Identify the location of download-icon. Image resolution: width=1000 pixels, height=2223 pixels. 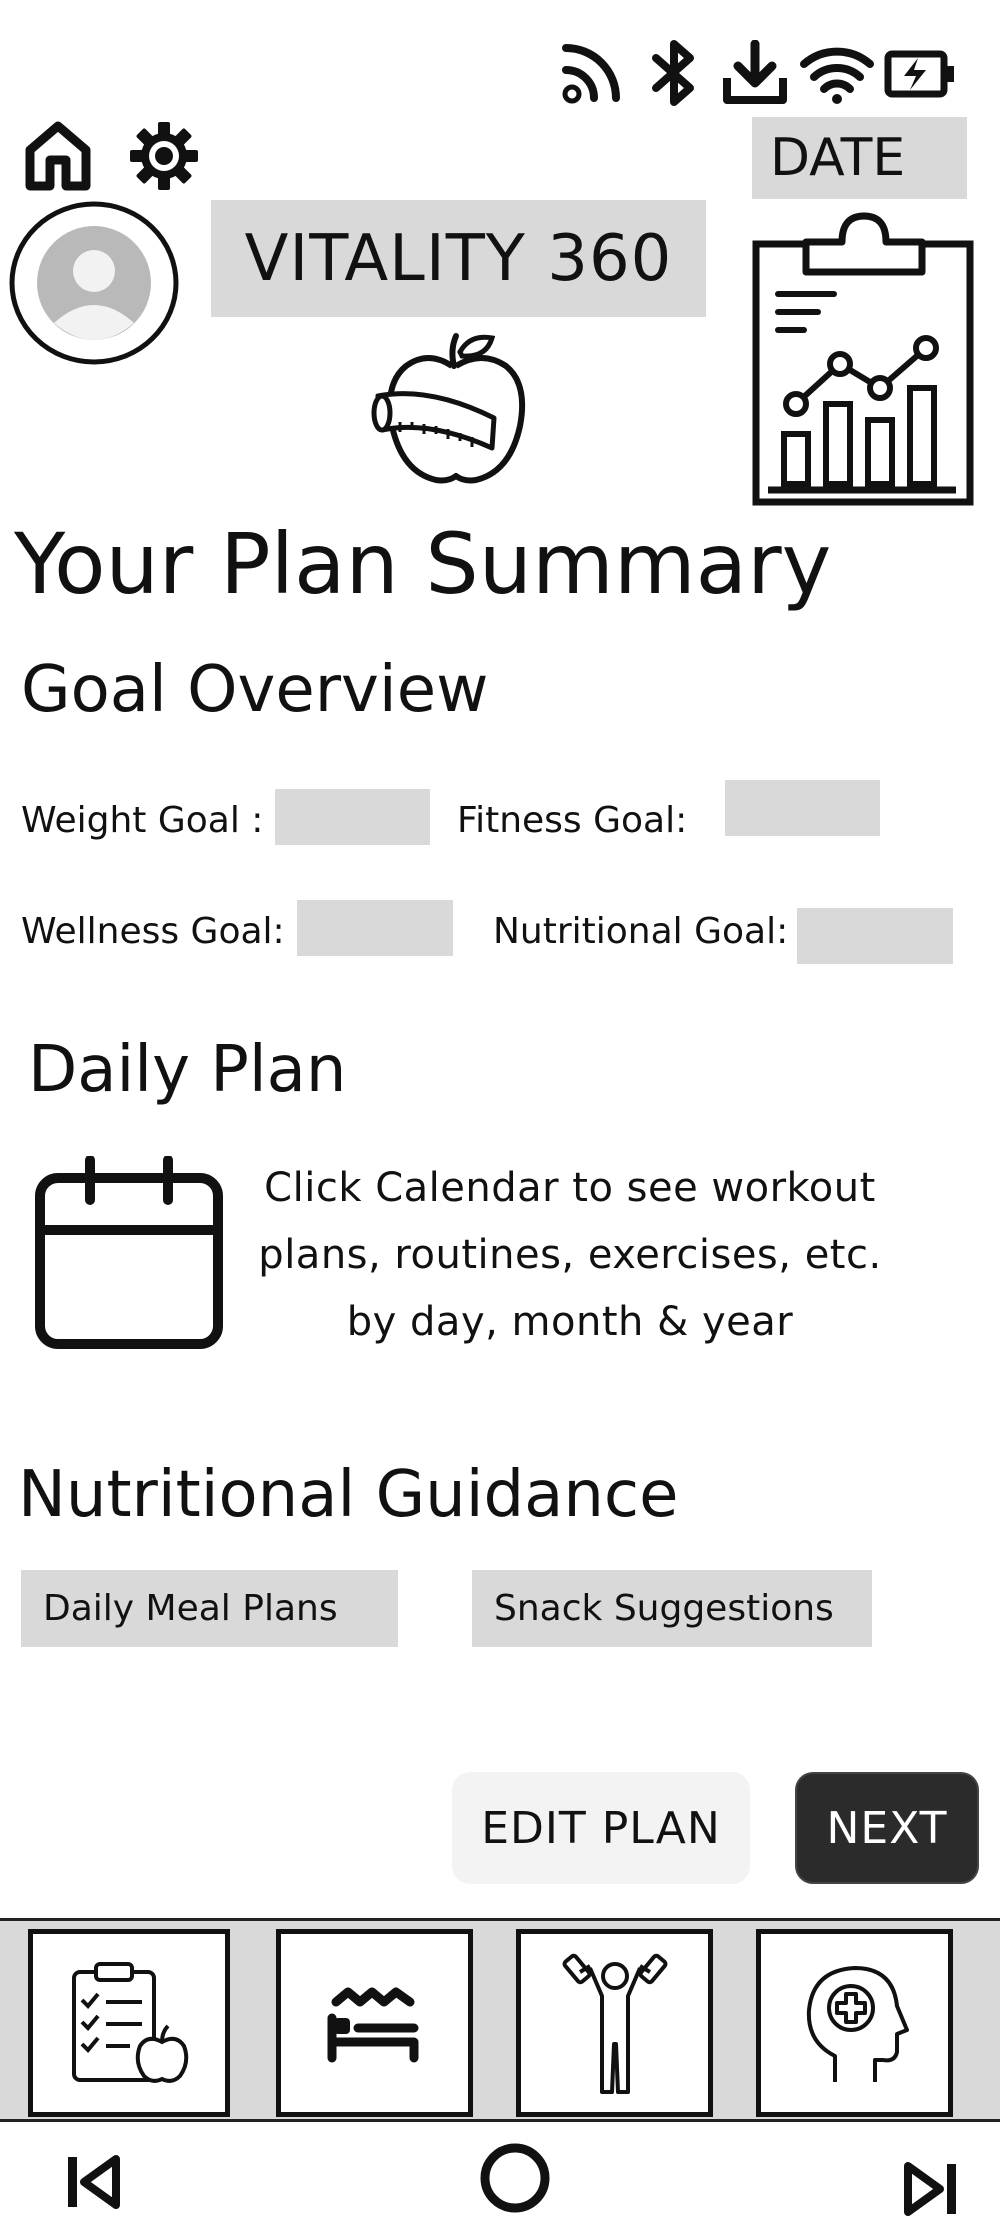
(755, 73).